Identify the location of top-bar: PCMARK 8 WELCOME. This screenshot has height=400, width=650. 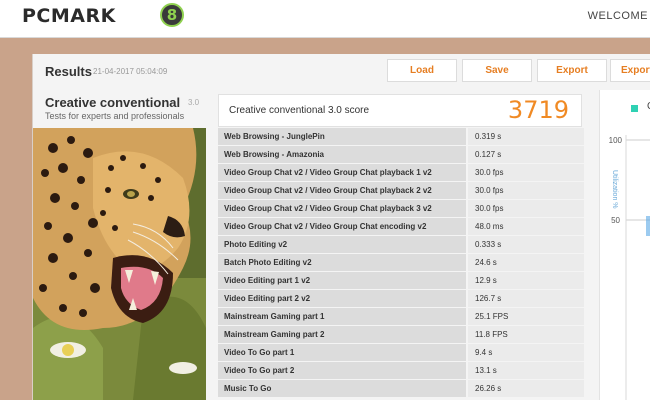
(325, 19).